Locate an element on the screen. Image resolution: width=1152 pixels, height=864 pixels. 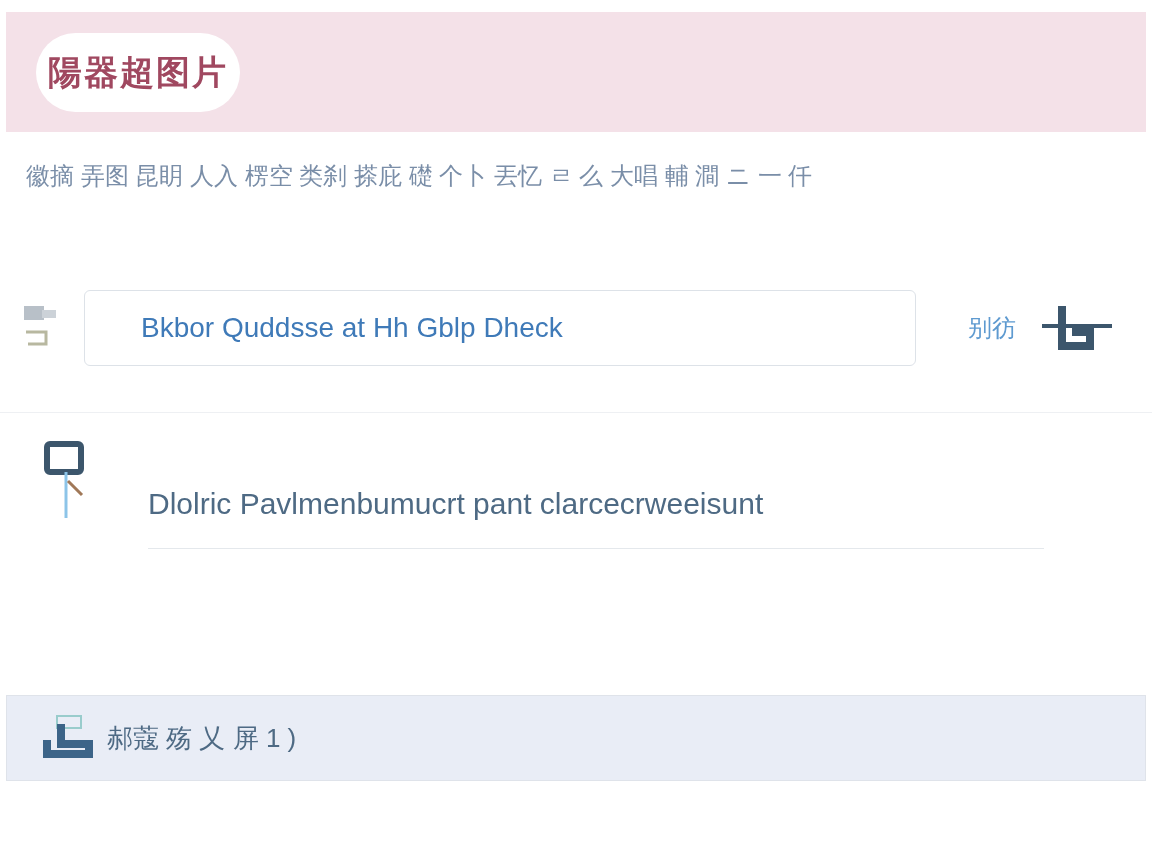
search-field: Bkbor Quddsse at Hh Gblp Dheck is located at coordinates (500, 328).